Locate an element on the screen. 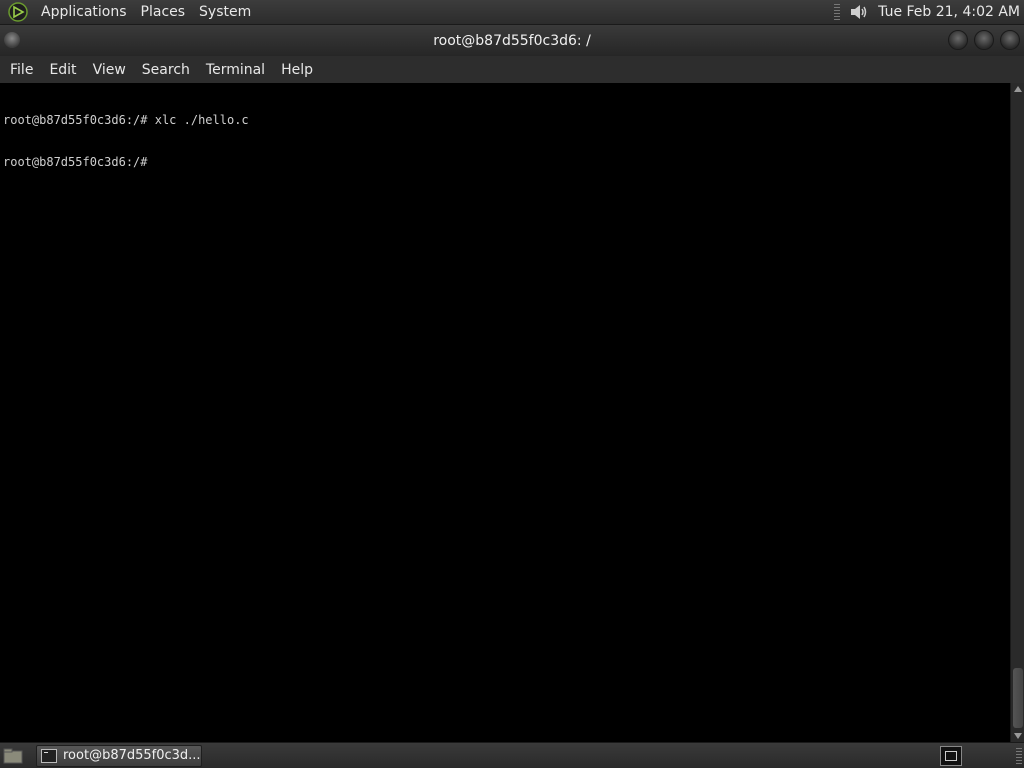 The image size is (1024, 768). workspace-switcher is located at coordinates (951, 755).